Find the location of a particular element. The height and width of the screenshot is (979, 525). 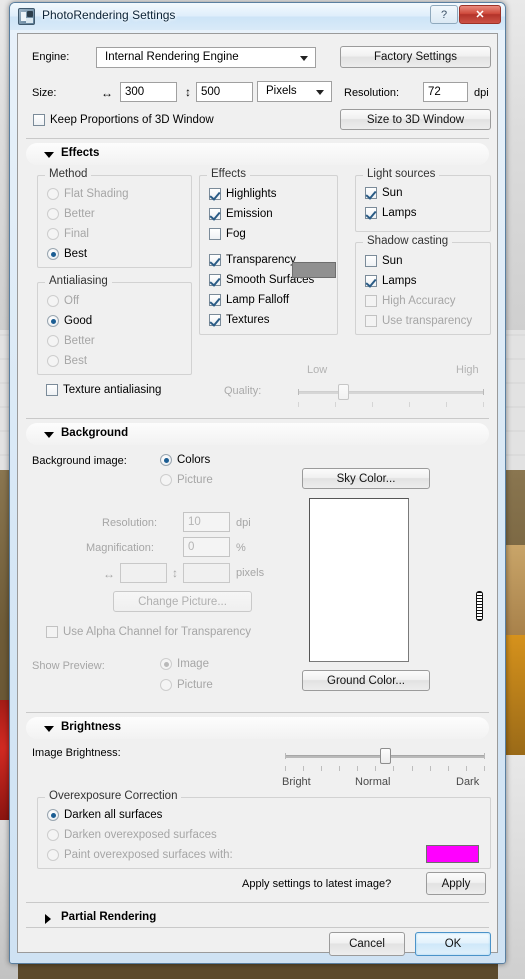

bg-pixels-height-input is located at coordinates (206, 573).